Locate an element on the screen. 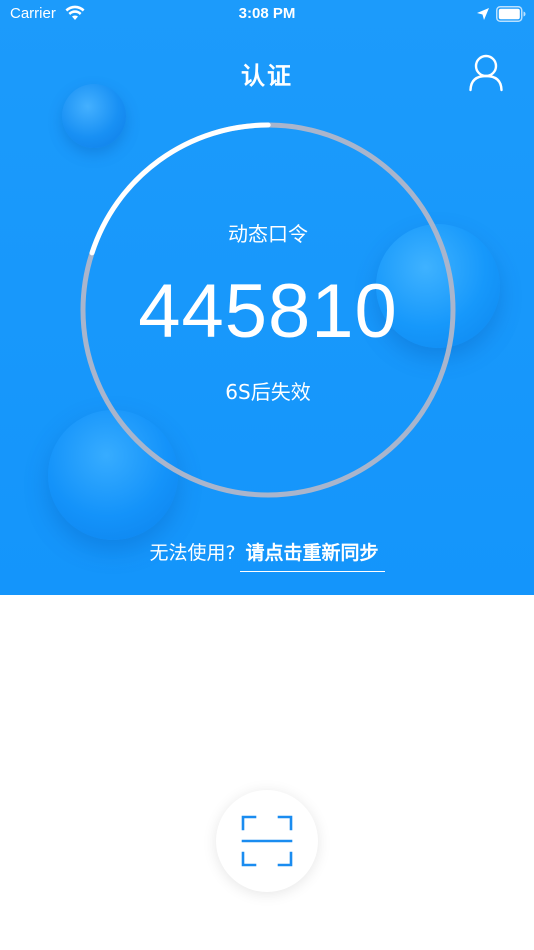 The image size is (534, 950). resync-row: 无法使用? 请点击重新同步 is located at coordinates (267, 555).